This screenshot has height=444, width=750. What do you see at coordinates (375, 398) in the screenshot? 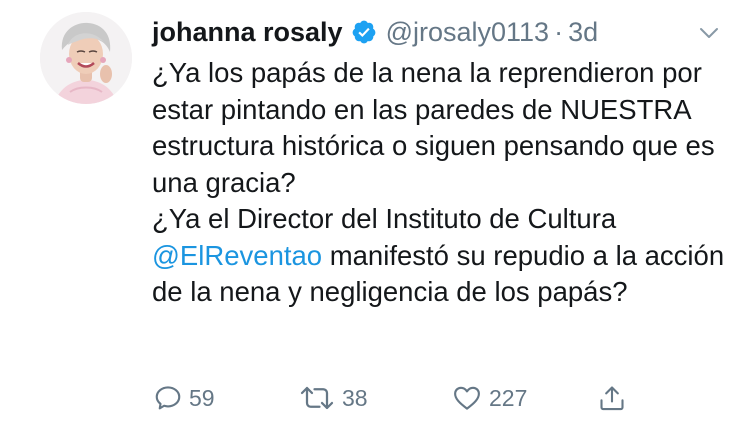
I see `tweet-actions: 59 38 227` at bounding box center [375, 398].